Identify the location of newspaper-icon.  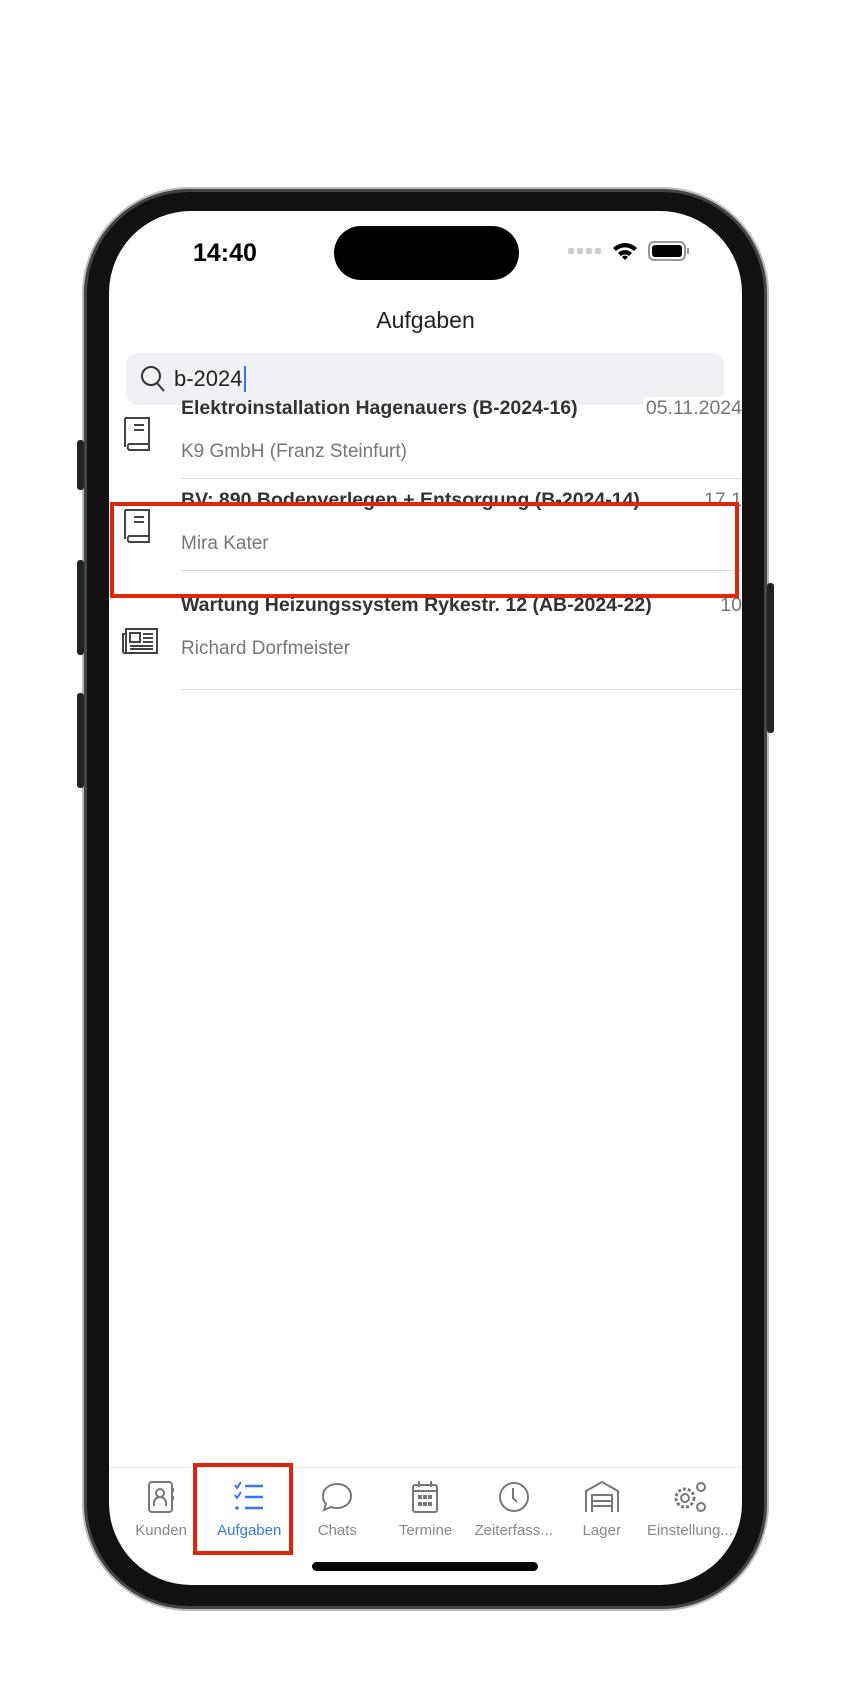
(140, 641).